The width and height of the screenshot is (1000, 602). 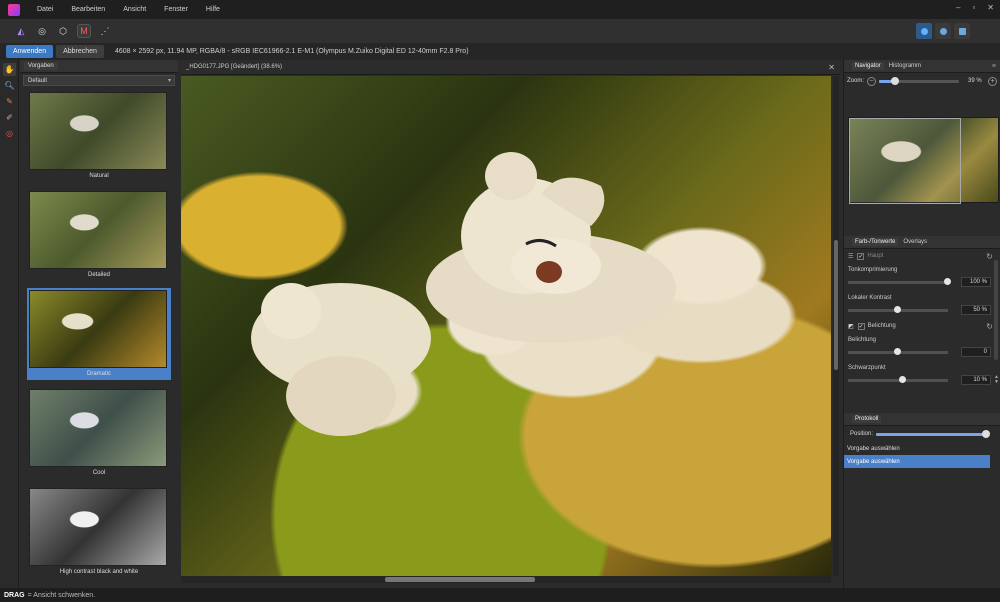 What do you see at coordinates (460, 579) in the screenshot?
I see `canvas-horizontal-scroll-thumb` at bounding box center [460, 579].